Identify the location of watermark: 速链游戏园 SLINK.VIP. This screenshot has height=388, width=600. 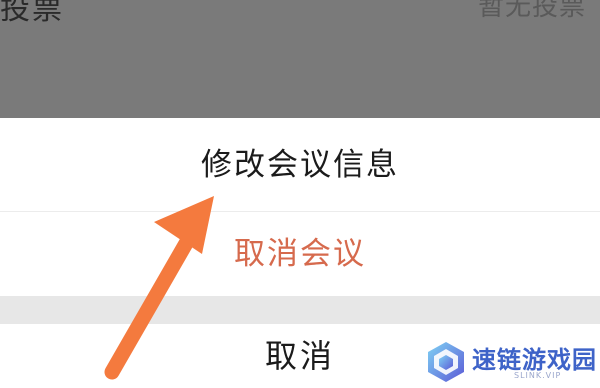
(509, 362).